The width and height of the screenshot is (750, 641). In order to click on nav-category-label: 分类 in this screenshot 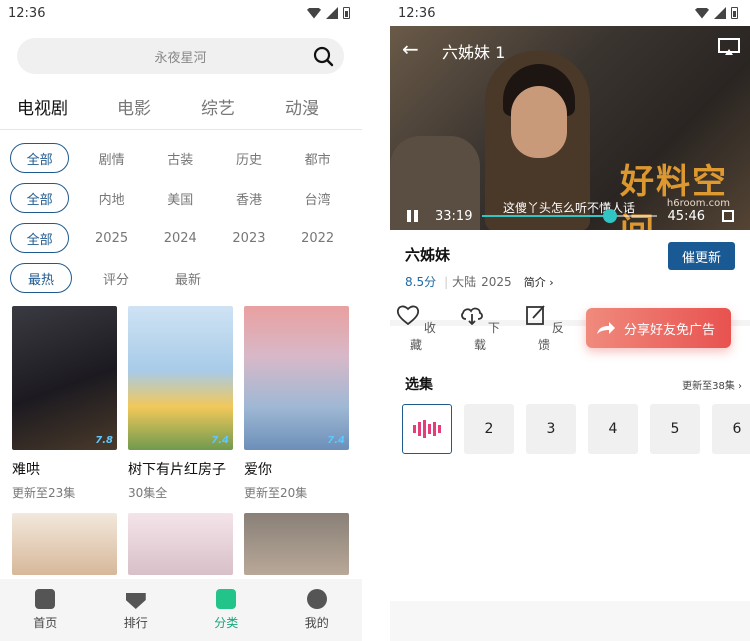, I will do `click(226, 623)`.